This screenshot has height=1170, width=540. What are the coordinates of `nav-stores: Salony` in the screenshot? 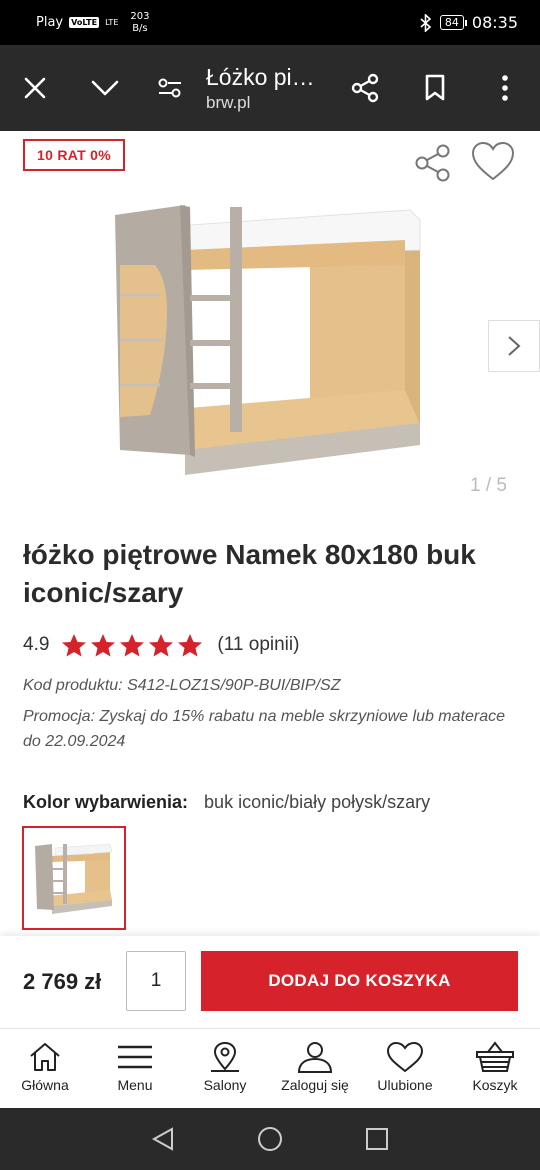 It's located at (225, 1068).